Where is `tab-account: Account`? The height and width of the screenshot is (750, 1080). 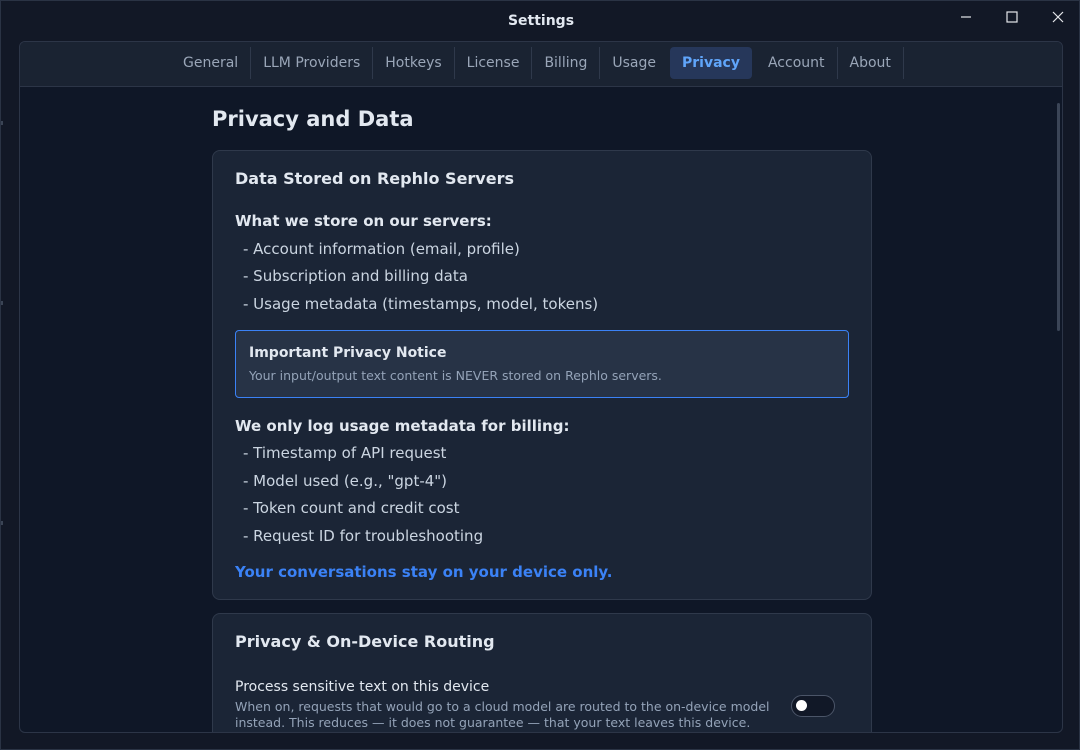
tab-account: Account is located at coordinates (797, 63).